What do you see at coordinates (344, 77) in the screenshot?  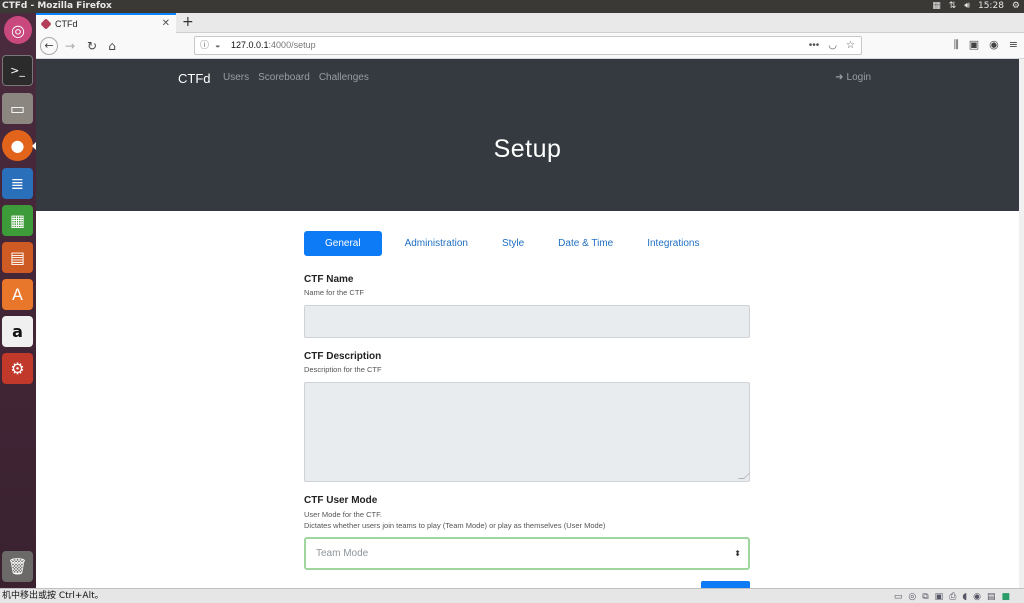 I see `nav-link-challenges: Challenges` at bounding box center [344, 77].